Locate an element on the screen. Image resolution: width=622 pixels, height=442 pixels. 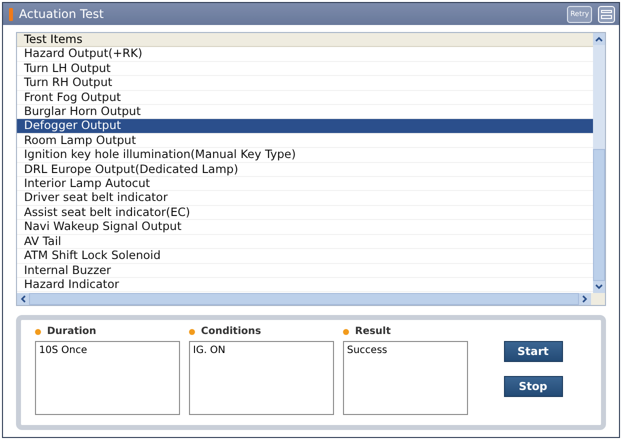
scroll-down-icon is located at coordinates (599, 287).